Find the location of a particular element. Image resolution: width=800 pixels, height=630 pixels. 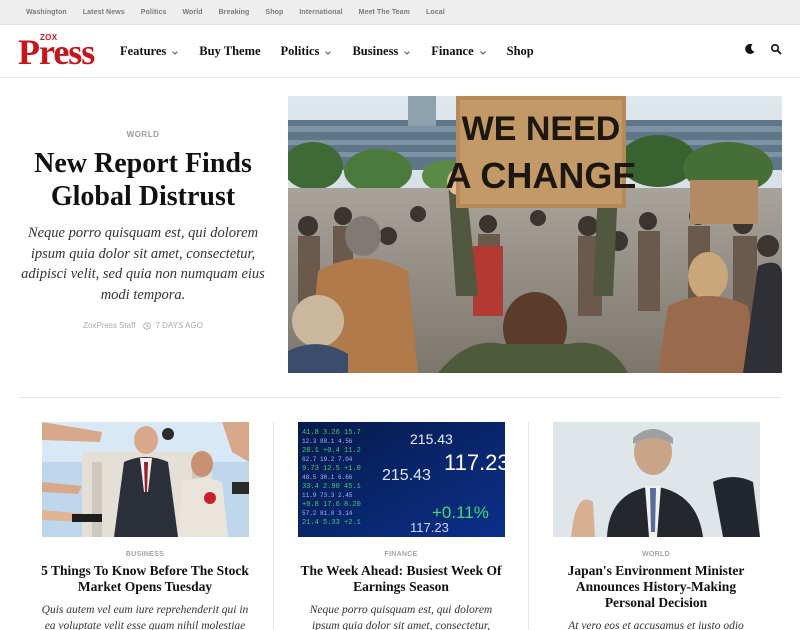

top-link-washington: Washington is located at coordinates (46, 12).